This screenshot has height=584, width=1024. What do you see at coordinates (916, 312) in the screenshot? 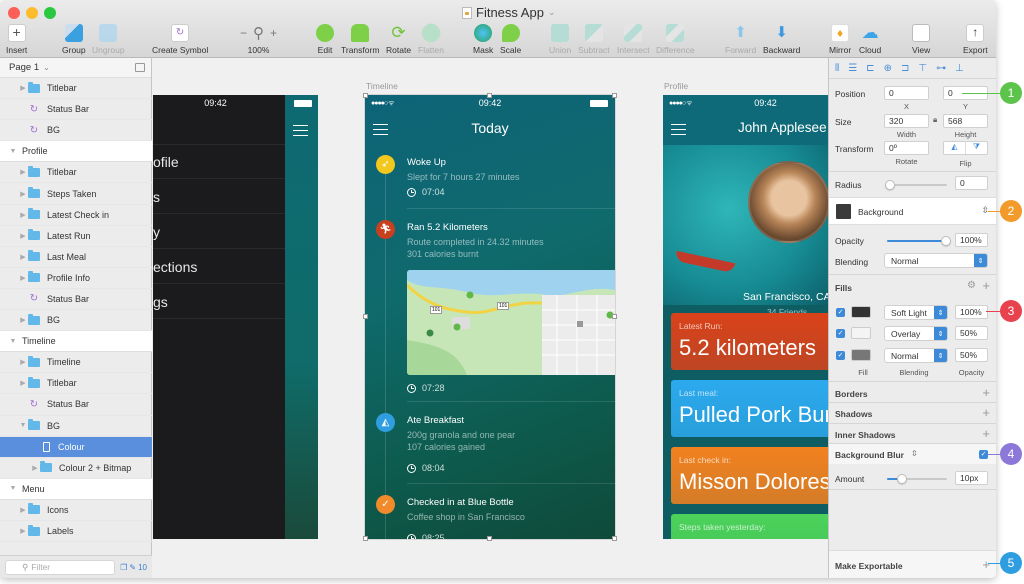
I see `fill-blend-select: Soft Light ⇕` at bounding box center [916, 312].